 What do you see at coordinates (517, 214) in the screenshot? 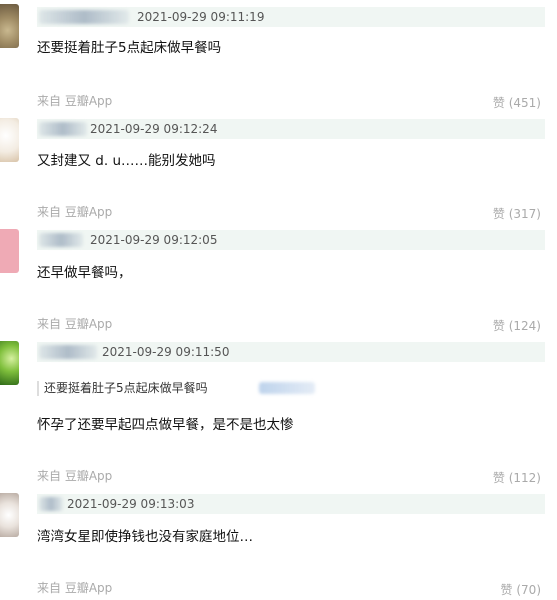
I see `like-button: 赞 (317)` at bounding box center [517, 214].